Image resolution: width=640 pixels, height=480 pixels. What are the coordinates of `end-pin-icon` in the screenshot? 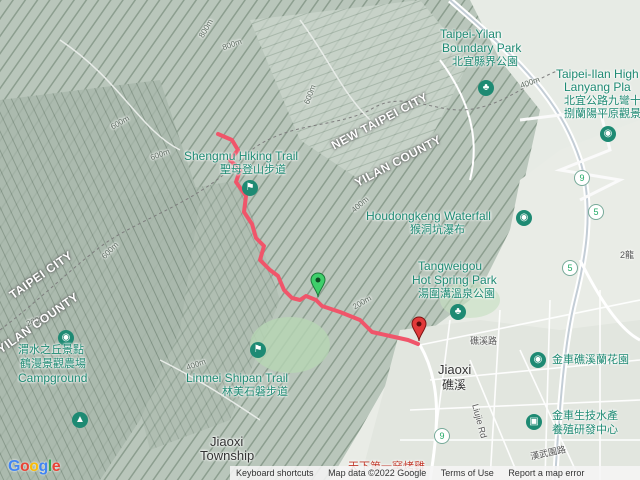 It's located at (419, 329).